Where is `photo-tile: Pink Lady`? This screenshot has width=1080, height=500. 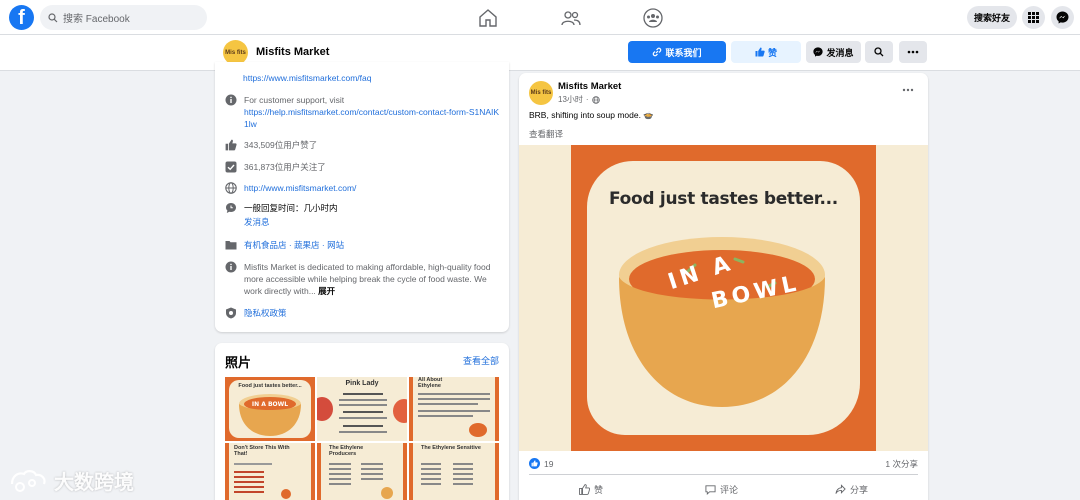 photo-tile: Pink Lady is located at coordinates (362, 409).